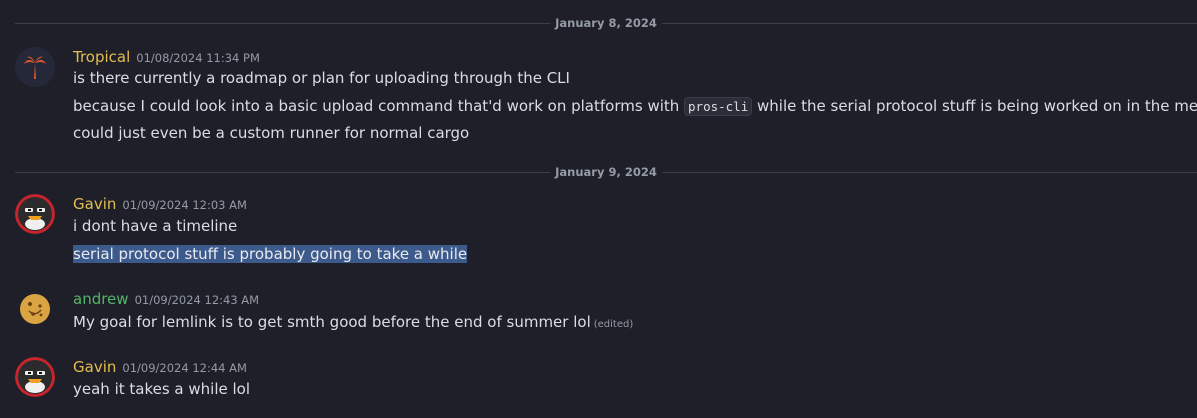  Describe the element at coordinates (184, 368) in the screenshot. I see `message-timestamp: 01/09/2024 12:44 AM` at that location.